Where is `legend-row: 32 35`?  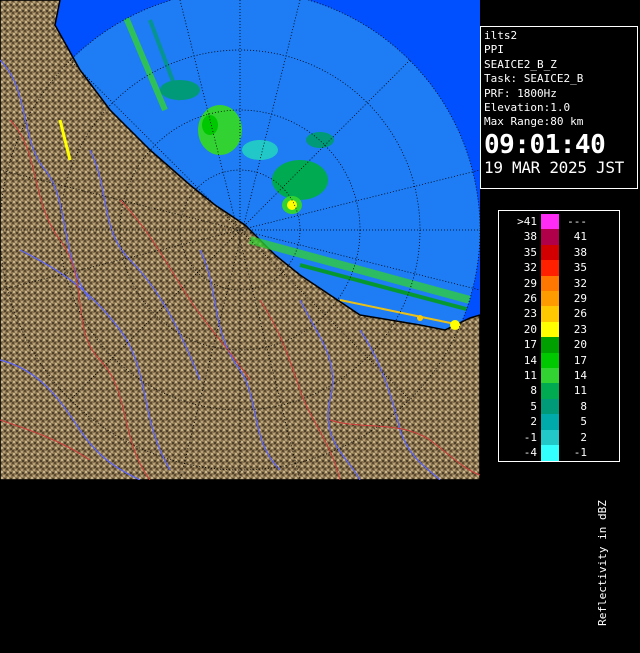 legend-row: 32 35 is located at coordinates (544, 268).